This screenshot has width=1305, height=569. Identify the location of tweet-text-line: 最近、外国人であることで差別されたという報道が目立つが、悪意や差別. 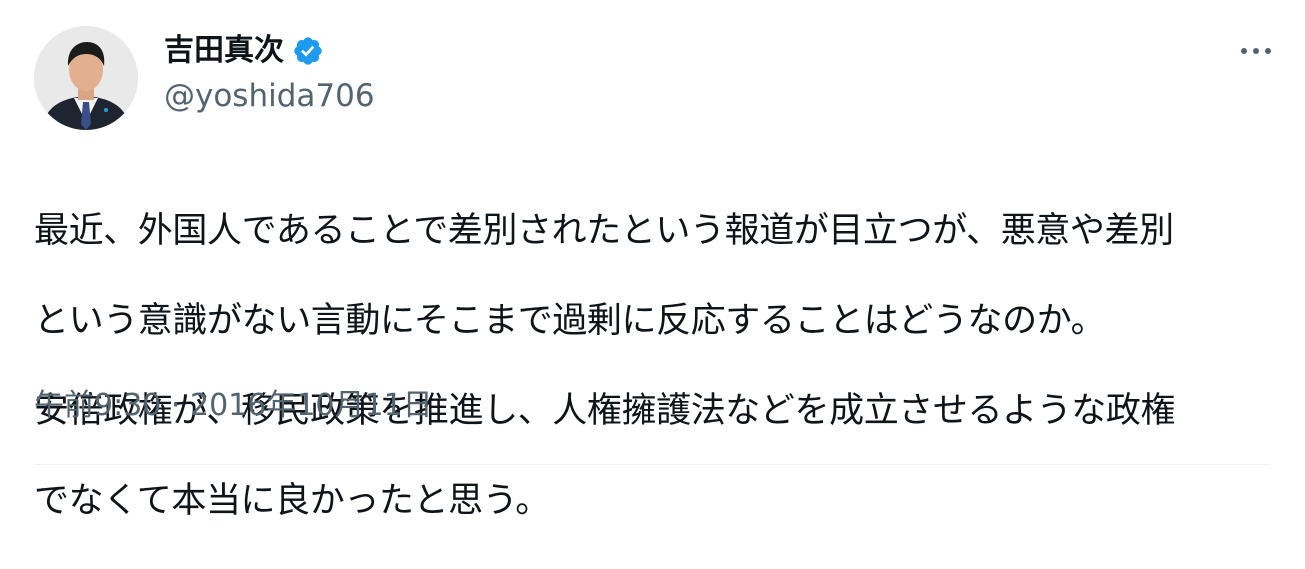
(604, 231).